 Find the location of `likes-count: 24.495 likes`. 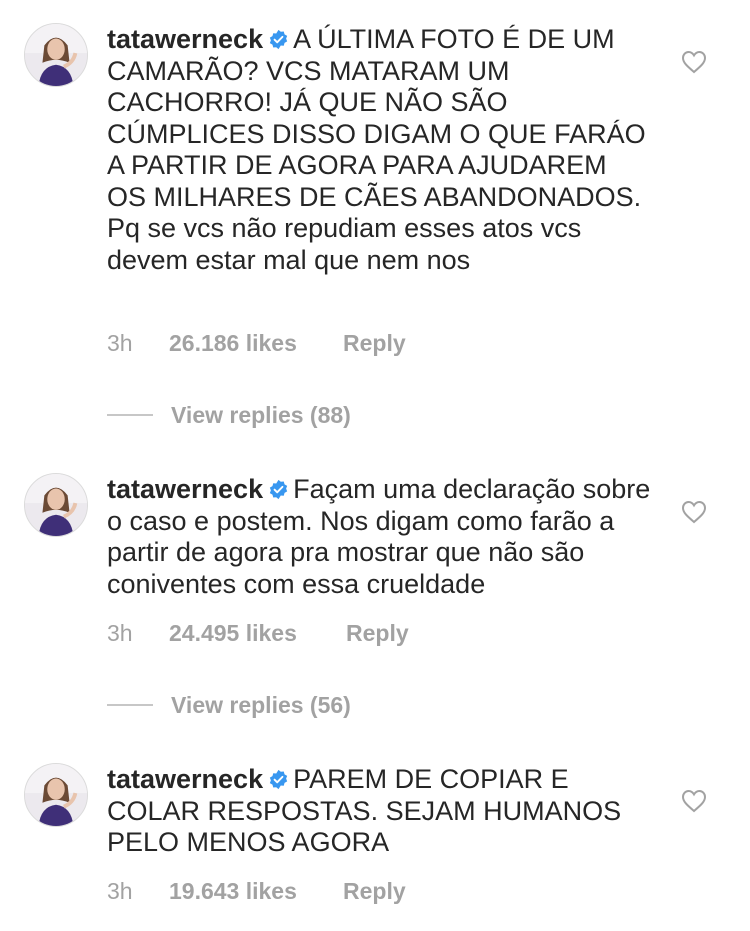

likes-count: 24.495 likes is located at coordinates (233, 633).